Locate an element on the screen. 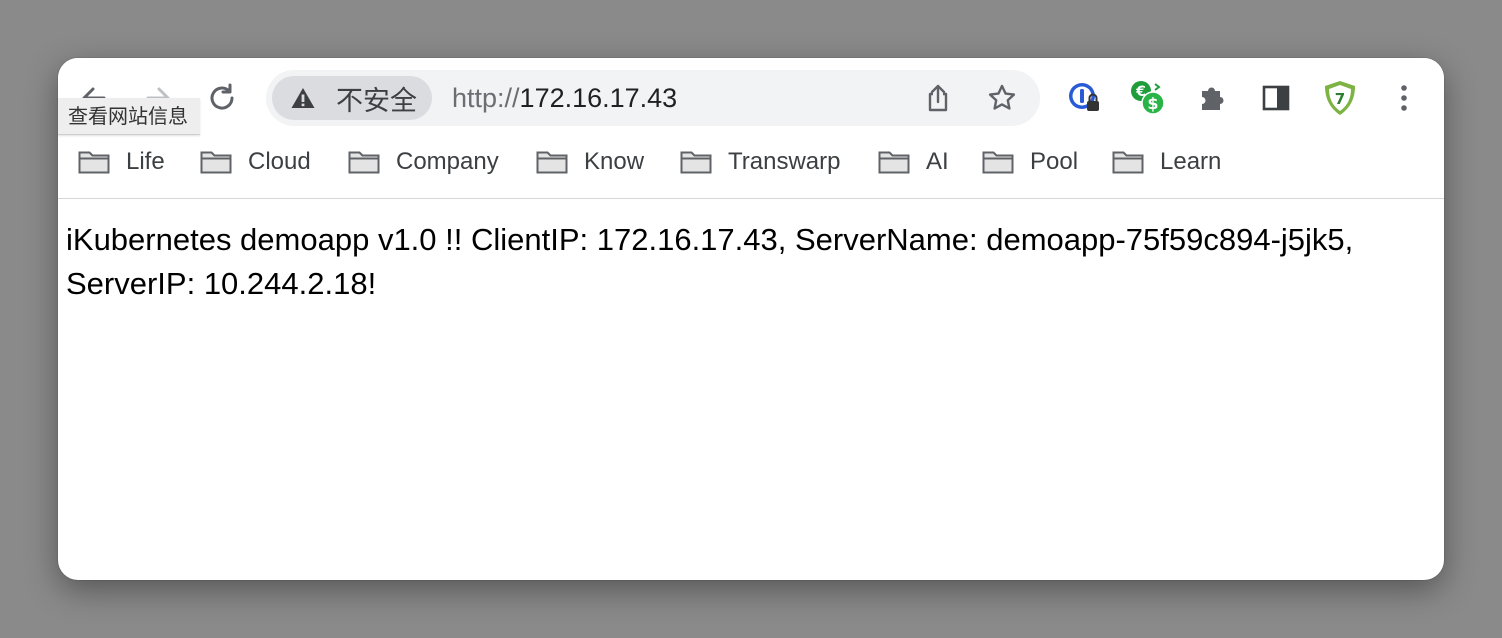 This screenshot has width=1502, height=638. extensions-button is located at coordinates (1212, 98).